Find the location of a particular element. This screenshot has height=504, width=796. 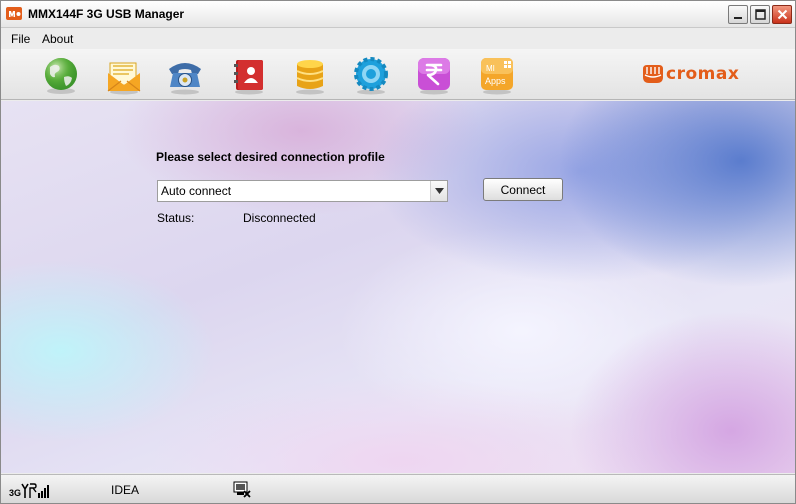

toolbar-mi-apps-button: MI Apps is located at coordinates (497, 75).